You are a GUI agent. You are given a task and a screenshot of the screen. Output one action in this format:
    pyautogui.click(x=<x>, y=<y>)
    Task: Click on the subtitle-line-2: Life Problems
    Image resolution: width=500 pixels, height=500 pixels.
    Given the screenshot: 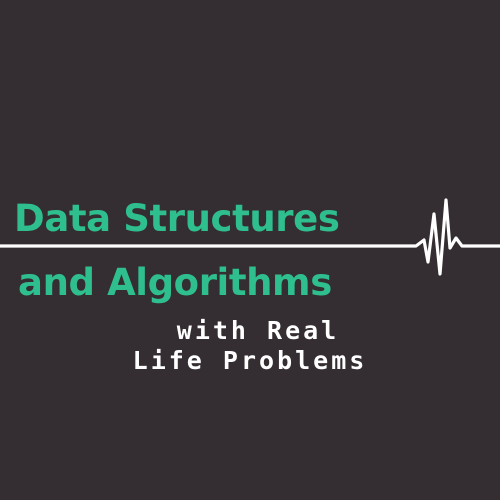 What is the action you would take?
    pyautogui.click(x=250, y=360)
    